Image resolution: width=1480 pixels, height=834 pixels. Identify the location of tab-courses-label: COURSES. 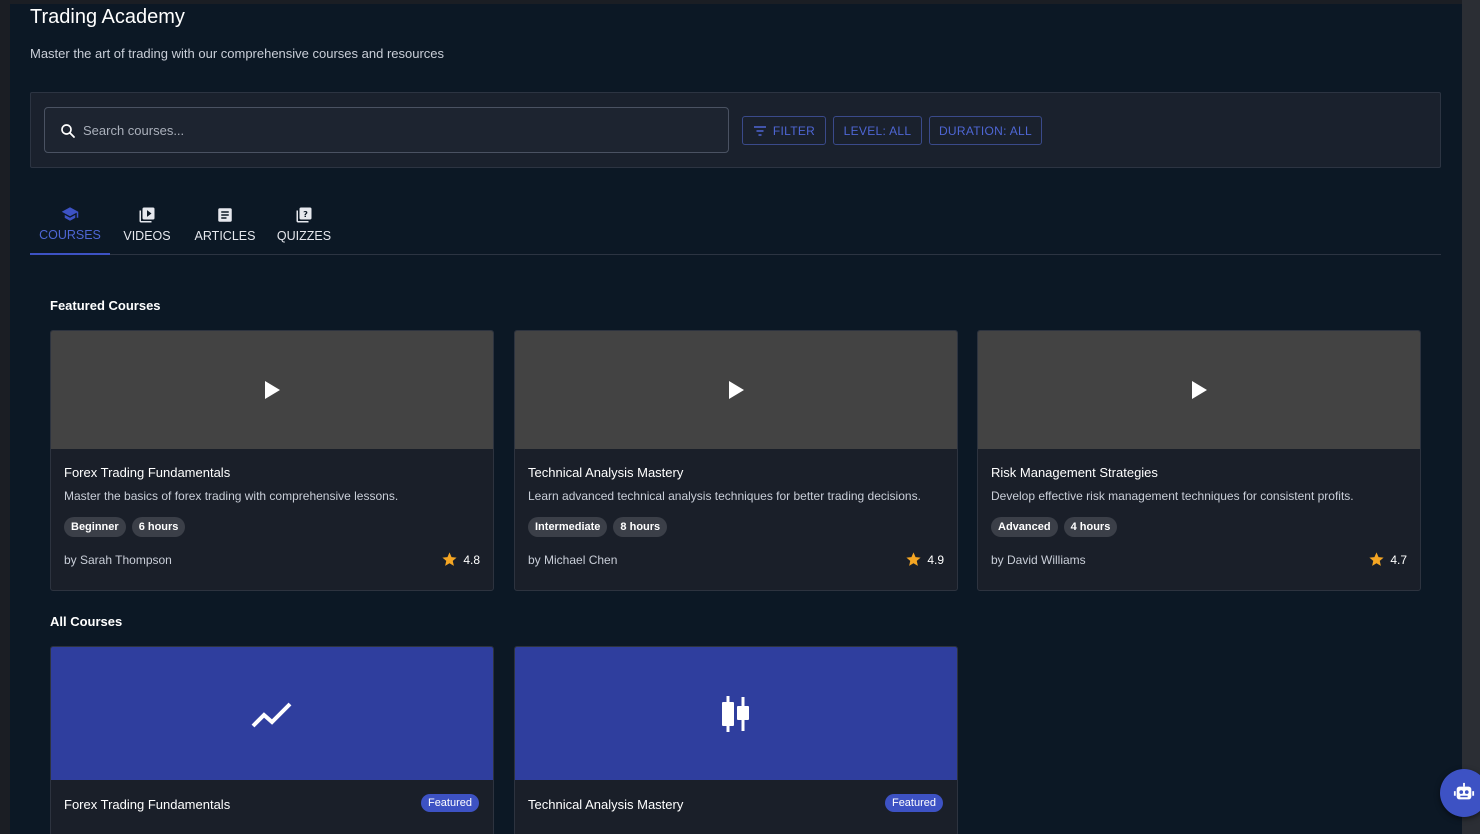
(70, 235).